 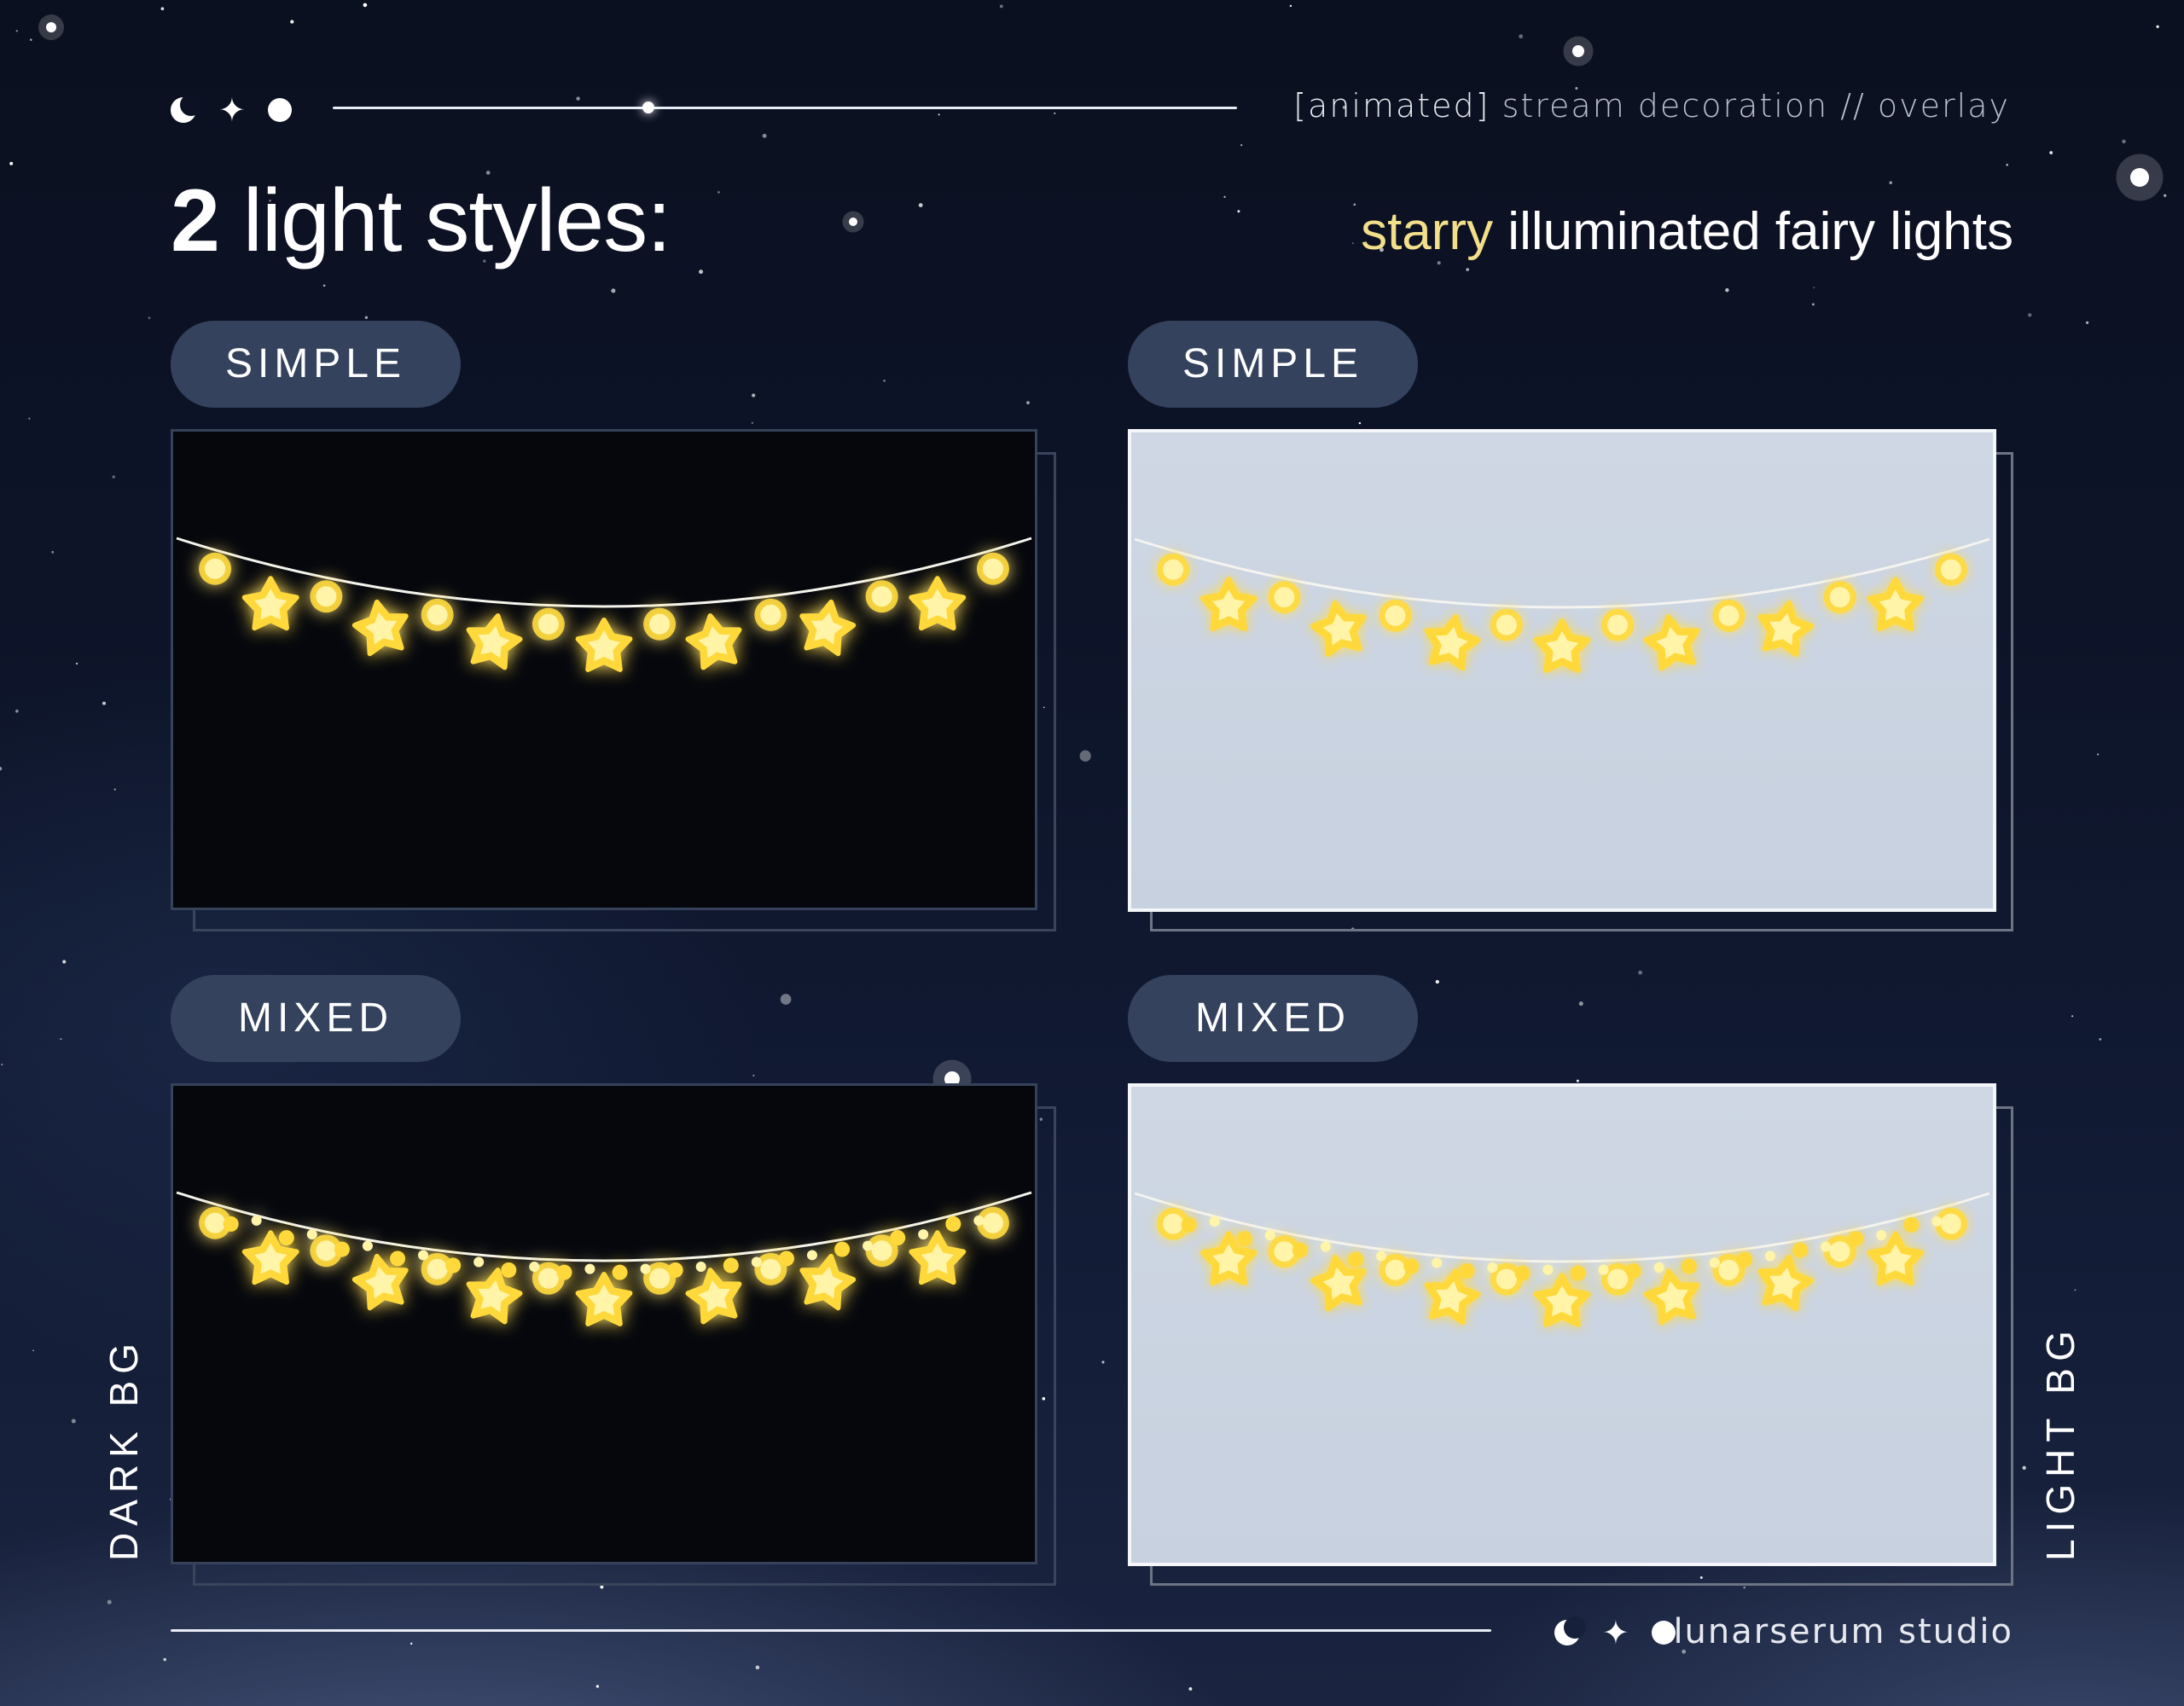 What do you see at coordinates (1570, 1630) in the screenshot?
I see `moon-icon` at bounding box center [1570, 1630].